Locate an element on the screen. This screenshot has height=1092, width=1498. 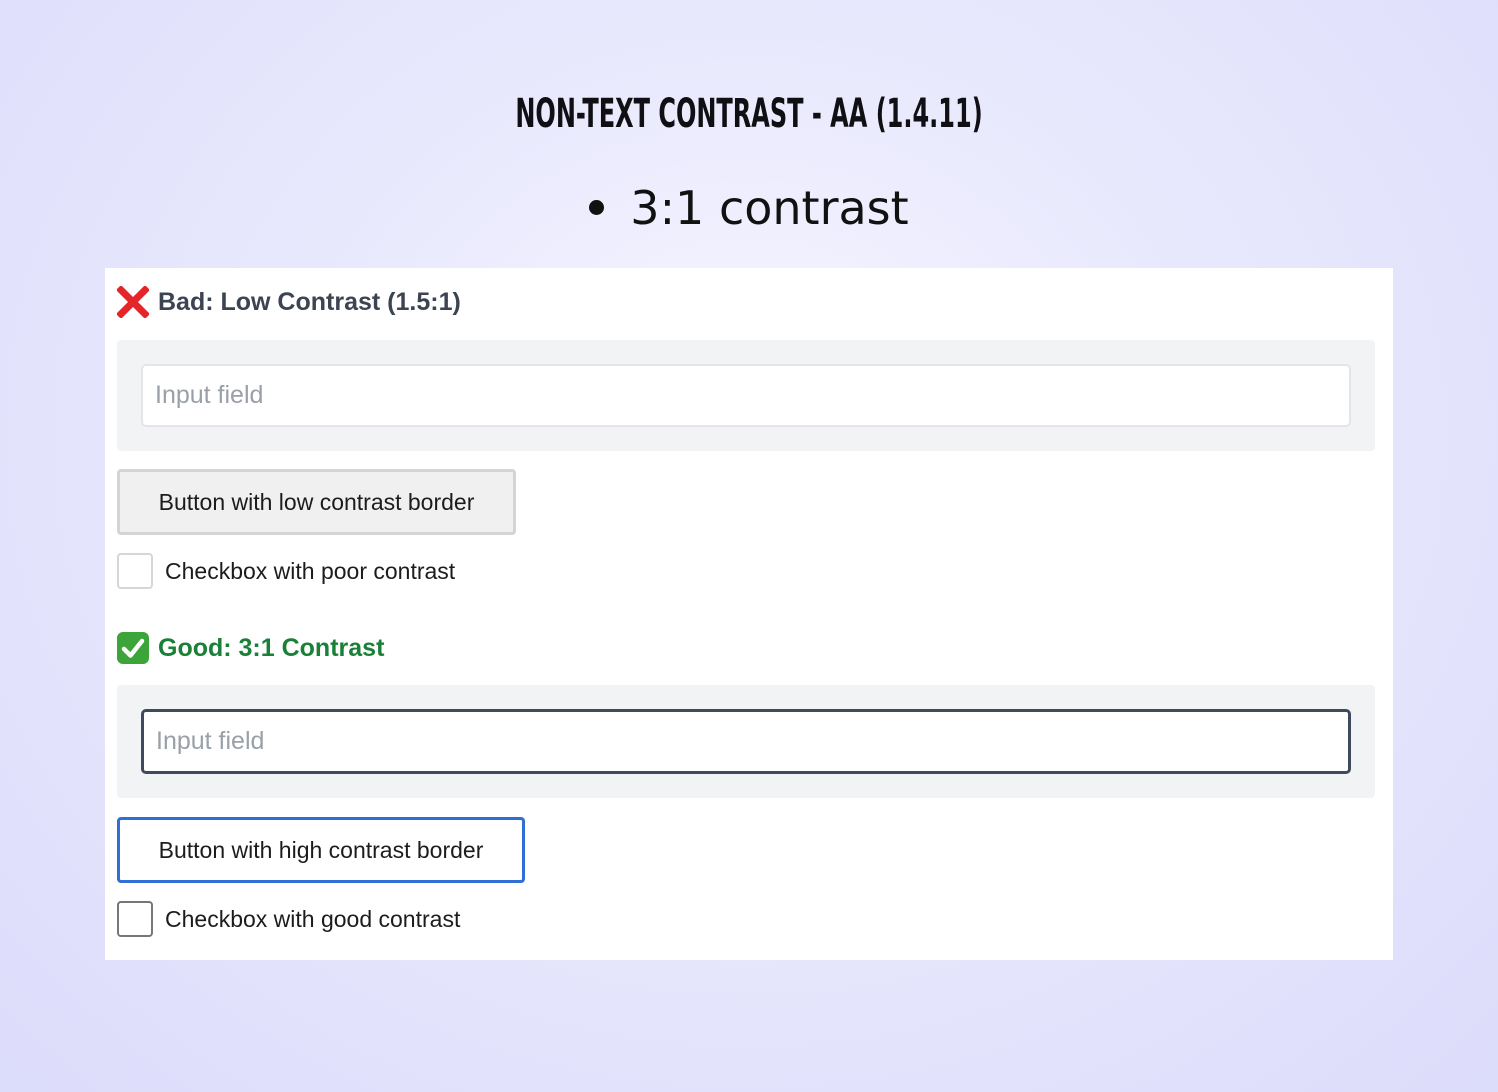
bullet-list: 3:1 contrast is located at coordinates (749, 208).